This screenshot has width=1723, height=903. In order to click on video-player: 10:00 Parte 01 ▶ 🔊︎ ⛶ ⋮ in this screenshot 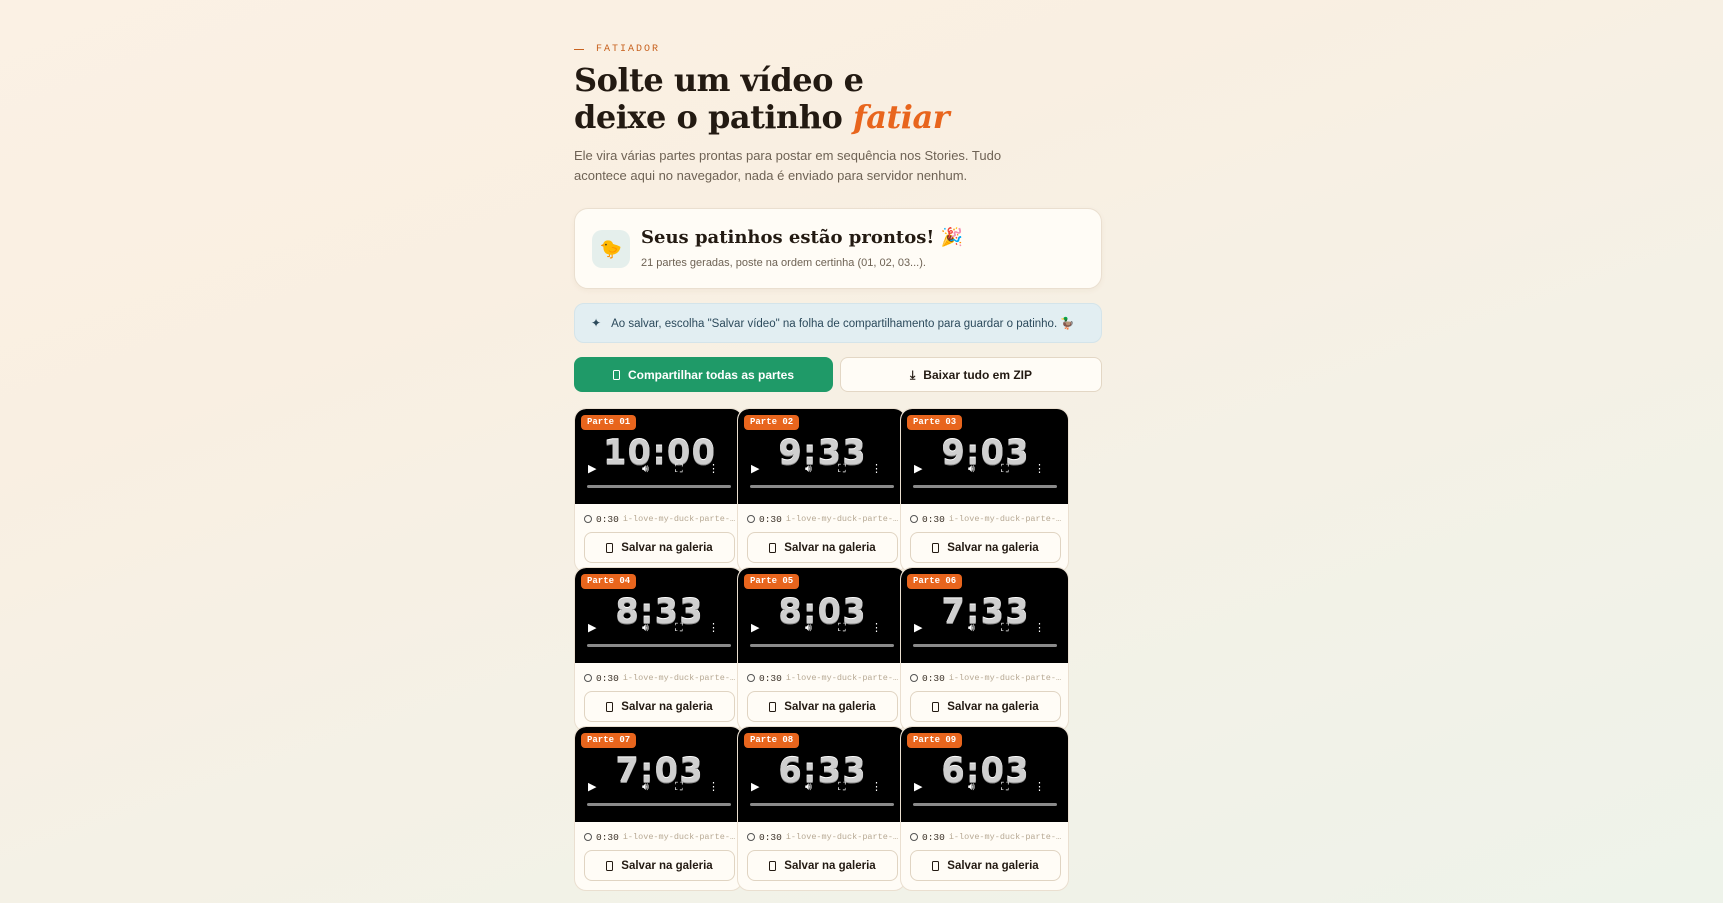, I will do `click(658, 456)`.